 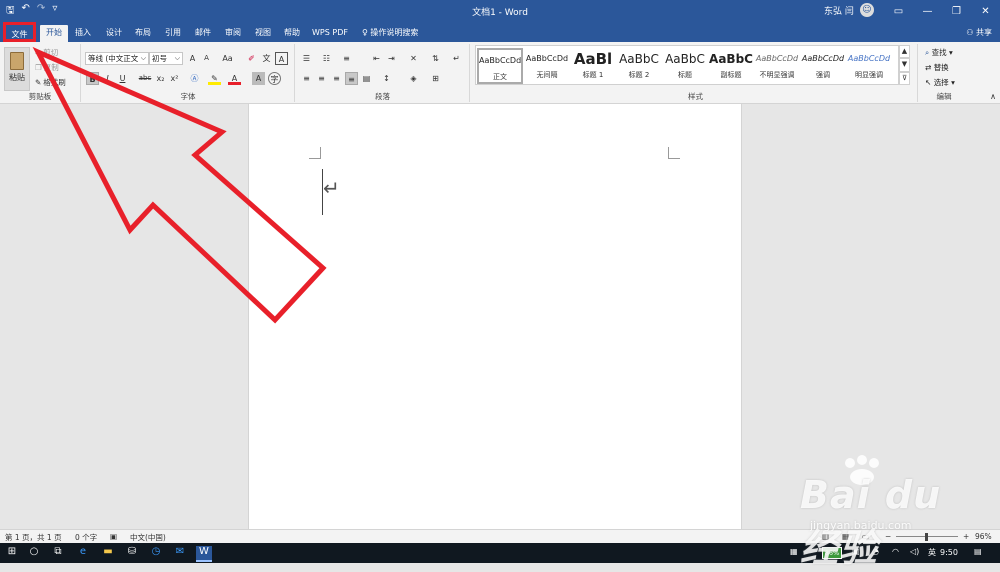 I want to click on sort-icon: ⇅, so click(x=435, y=58).